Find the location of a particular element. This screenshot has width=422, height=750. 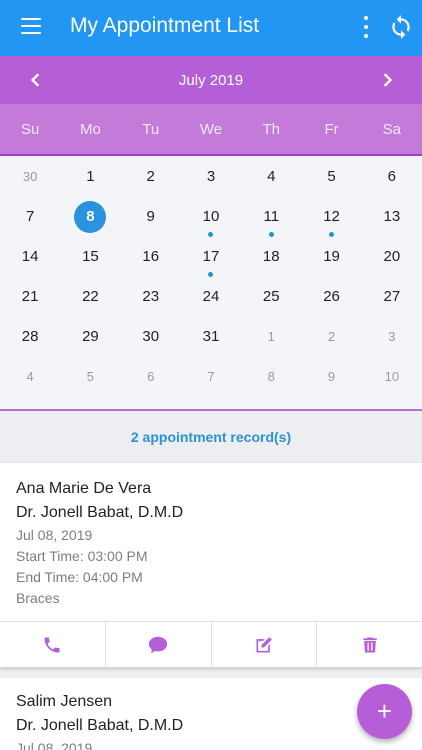

calendar-day: 31 is located at coordinates (211, 341).